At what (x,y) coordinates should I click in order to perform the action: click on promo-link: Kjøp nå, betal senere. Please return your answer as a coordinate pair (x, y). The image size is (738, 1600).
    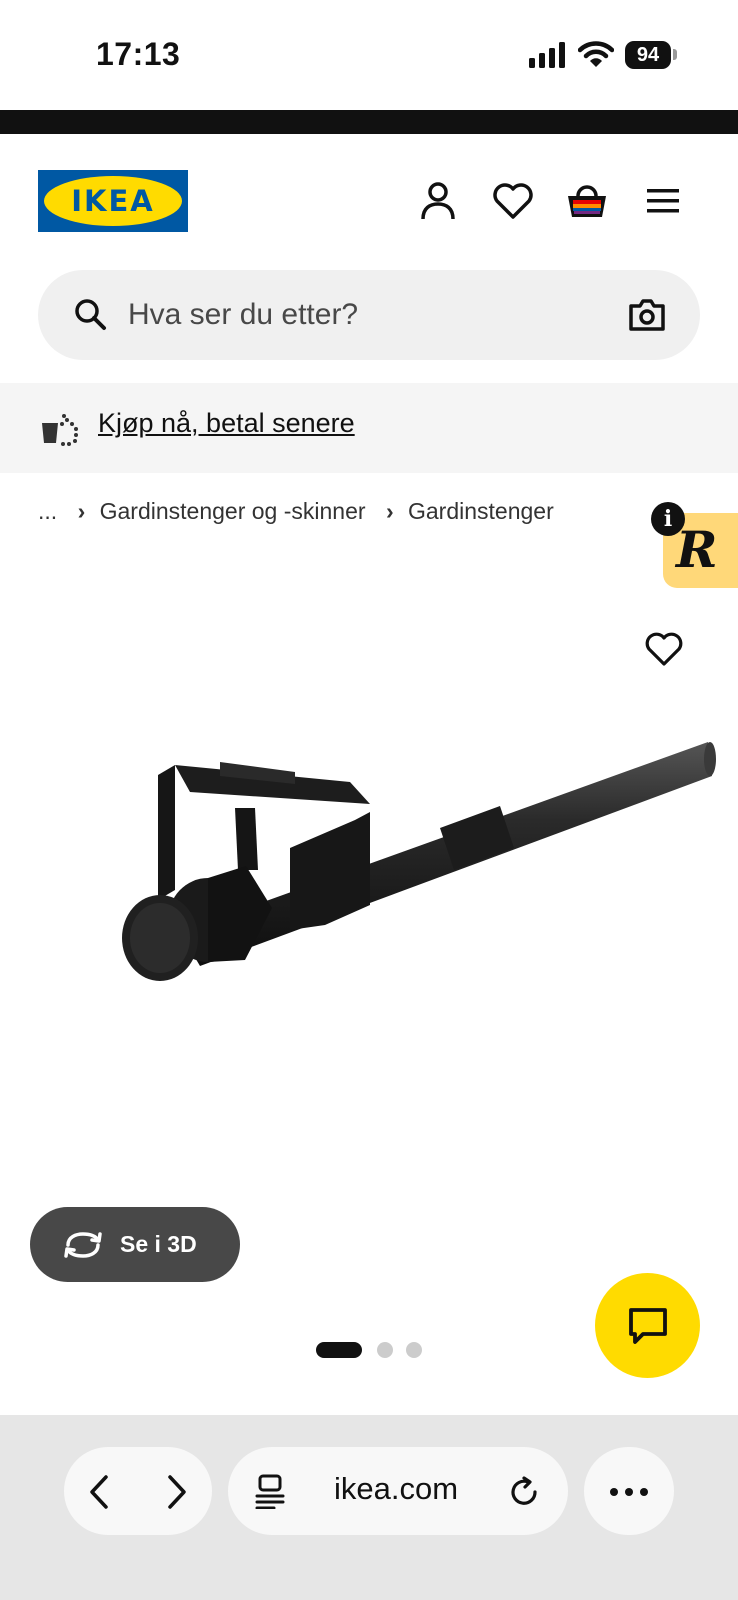
    Looking at the image, I should click on (226, 423).